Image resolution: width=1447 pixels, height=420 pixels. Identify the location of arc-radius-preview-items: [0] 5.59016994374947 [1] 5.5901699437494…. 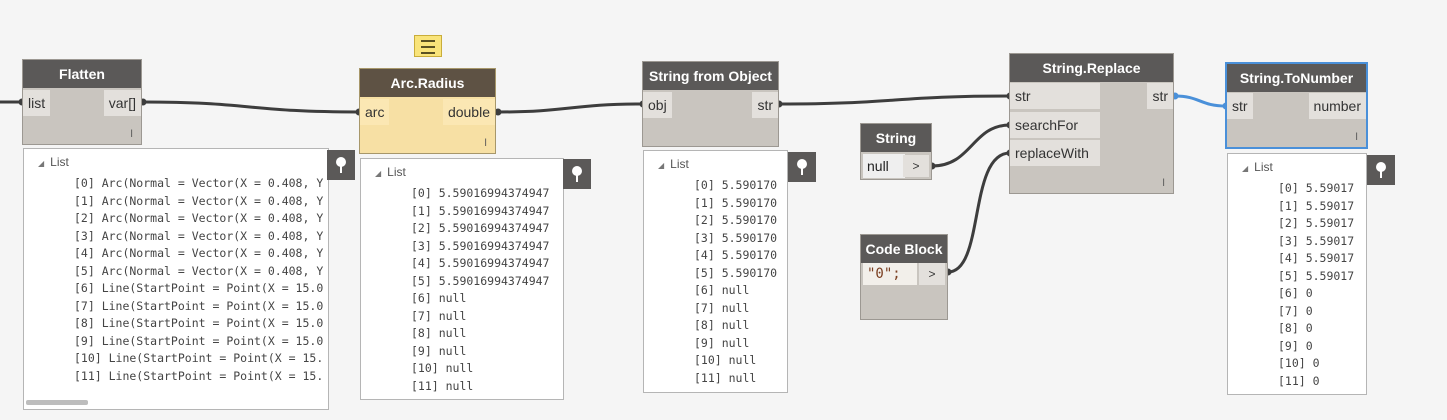
(480, 290).